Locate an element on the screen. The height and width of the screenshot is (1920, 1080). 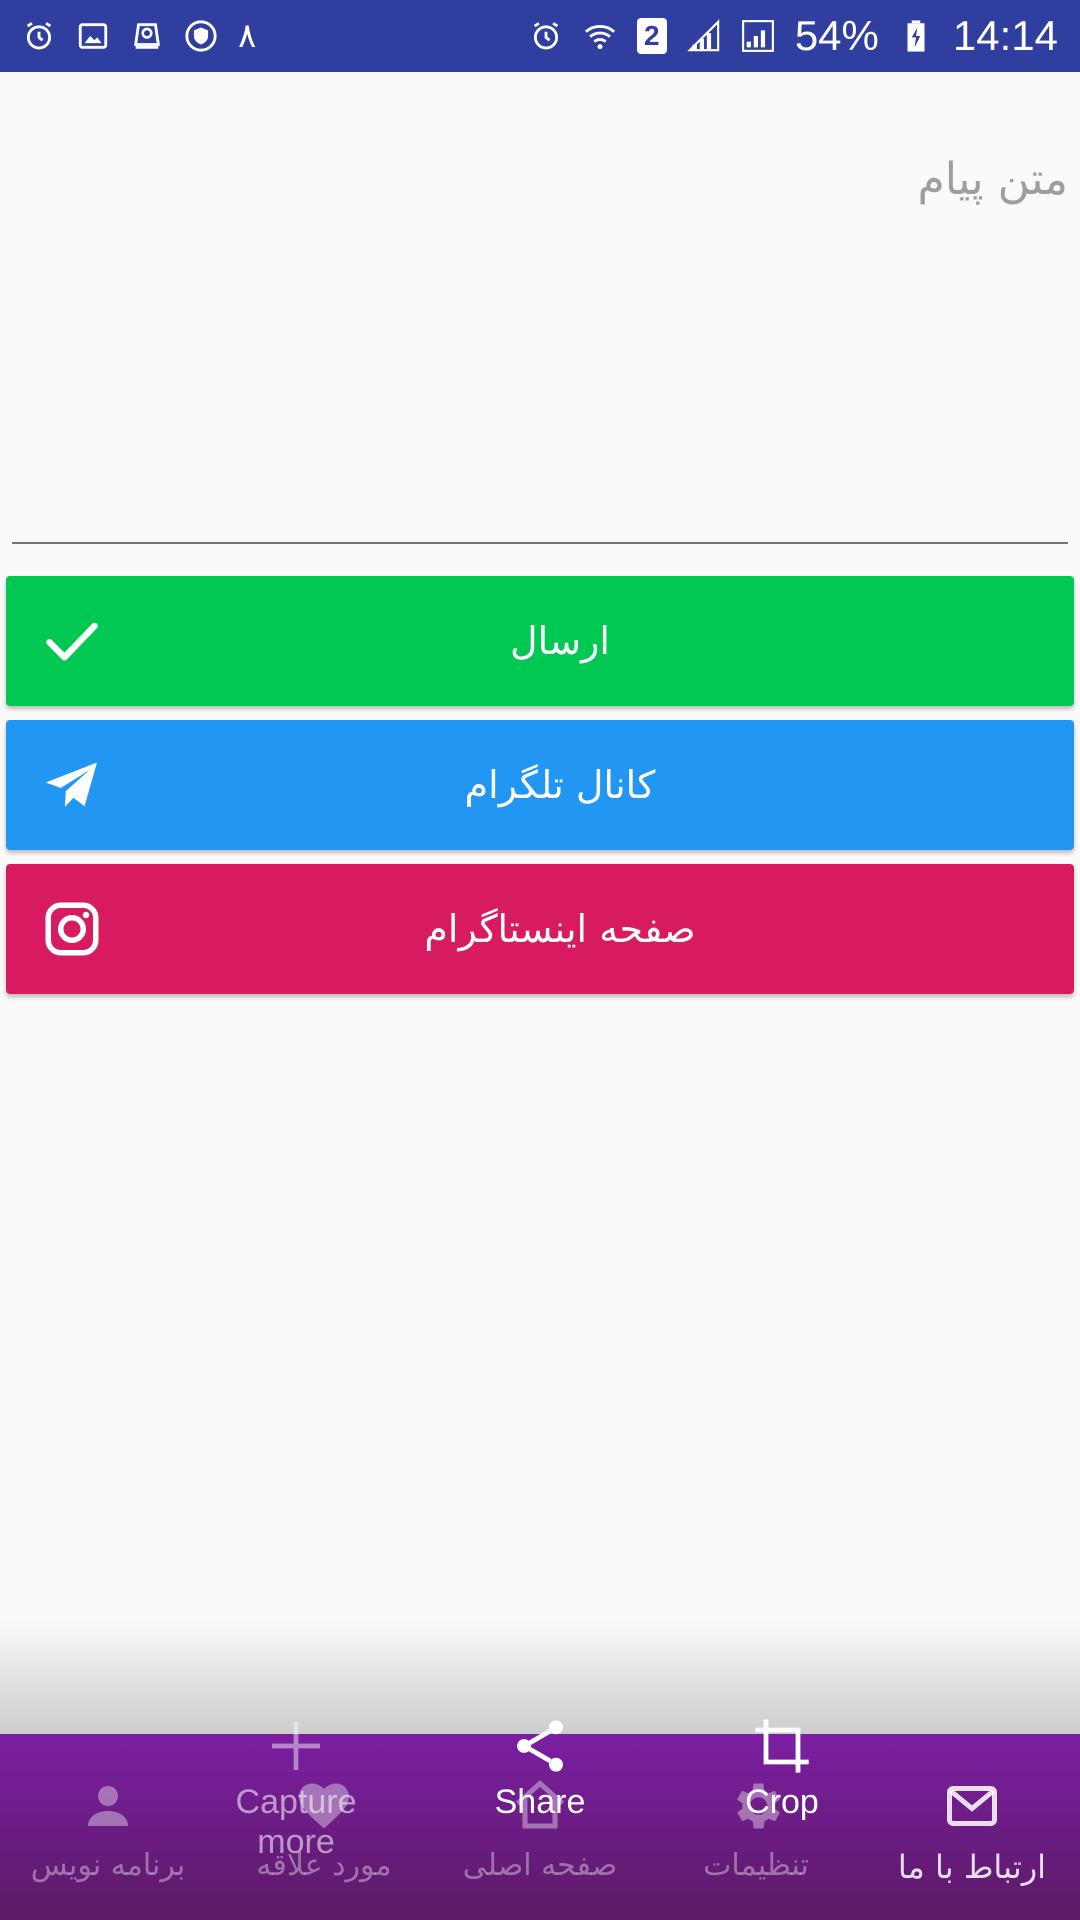
image-icon is located at coordinates (93, 36).